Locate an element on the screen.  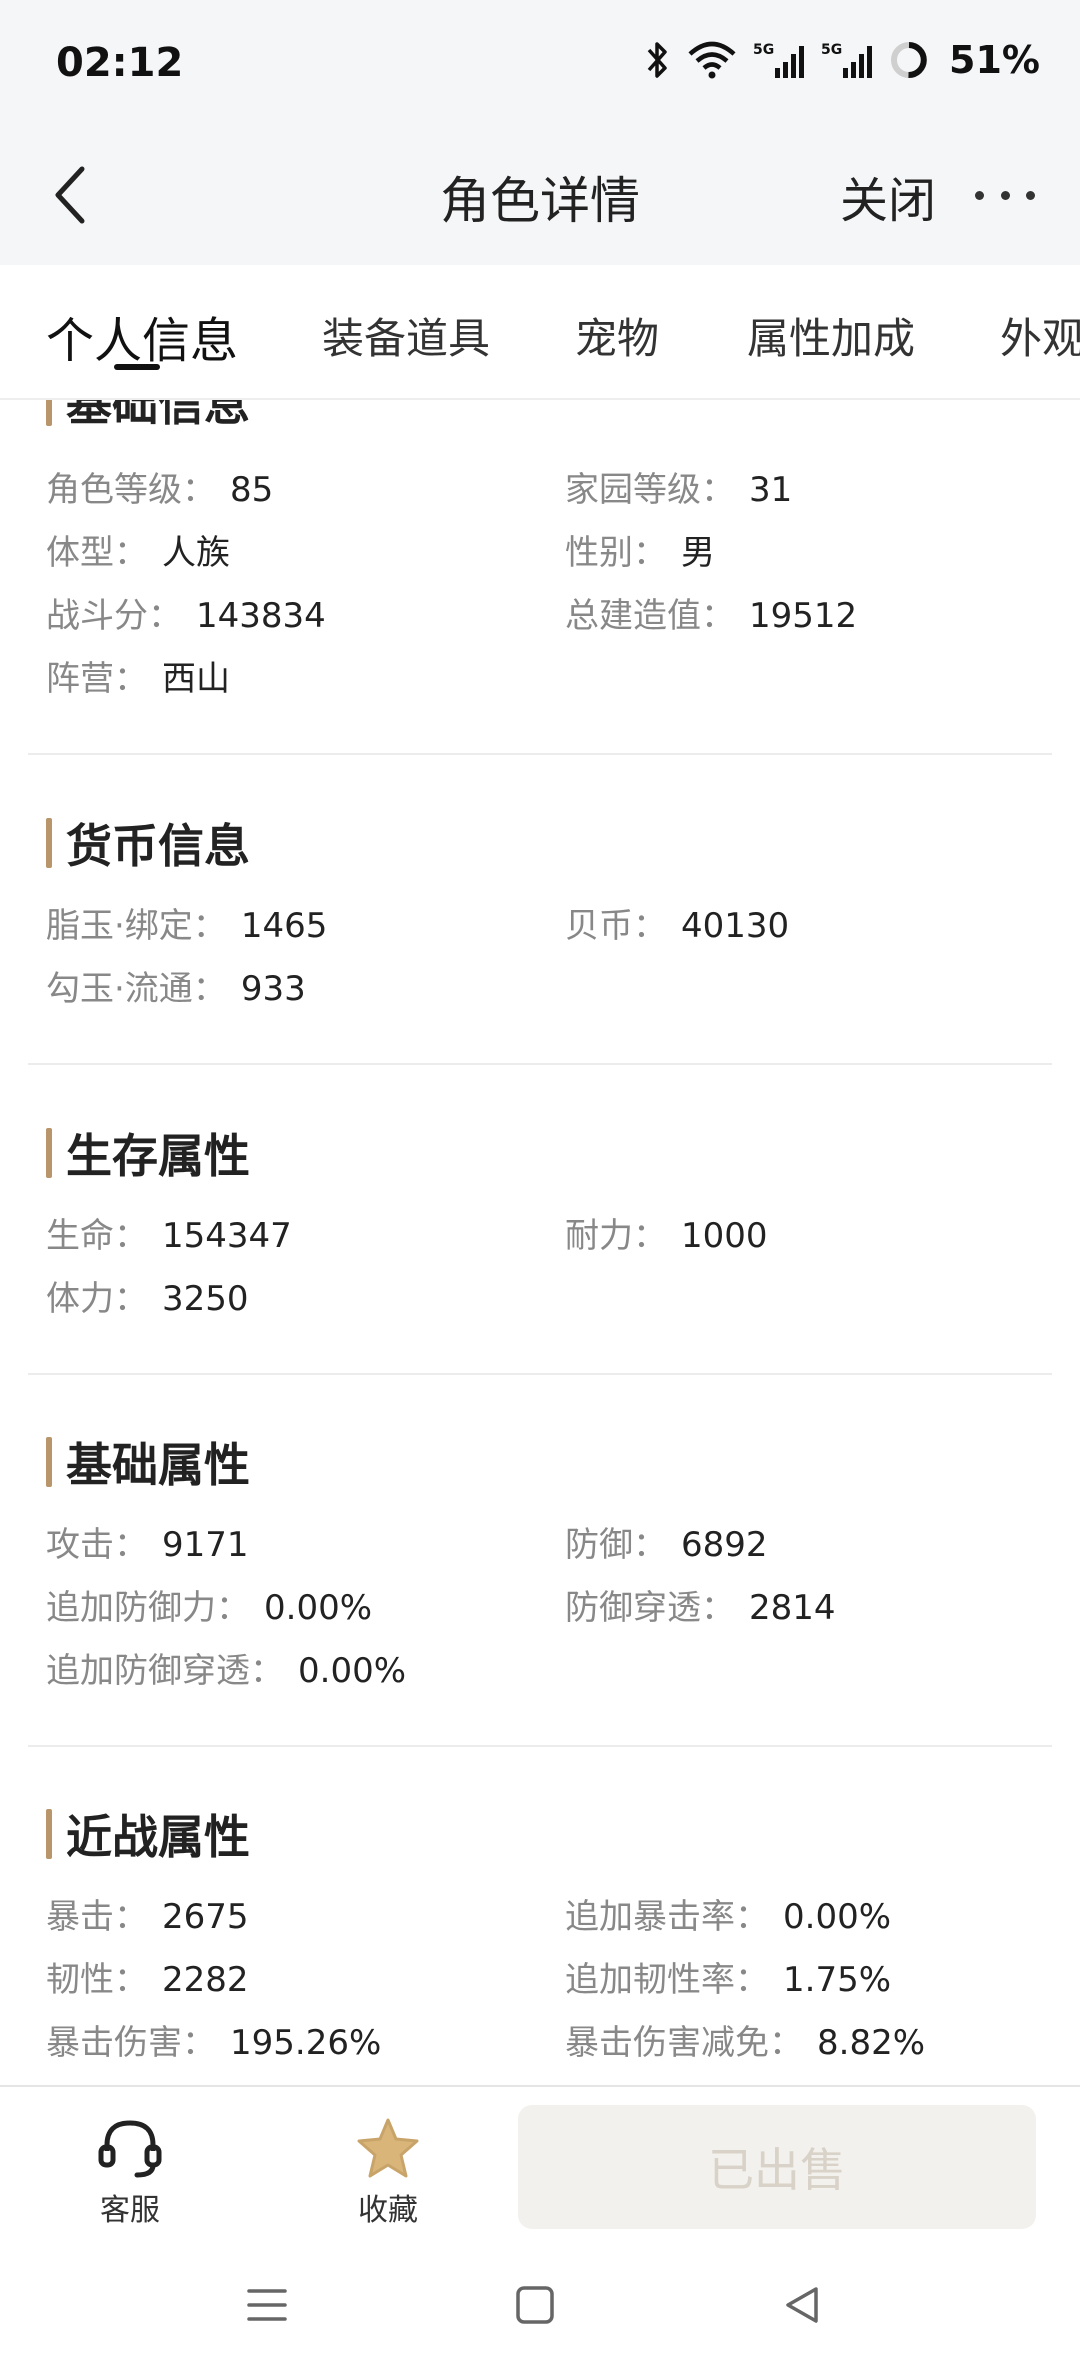
tab-appearance: 外观 is located at coordinates (1040, 335).